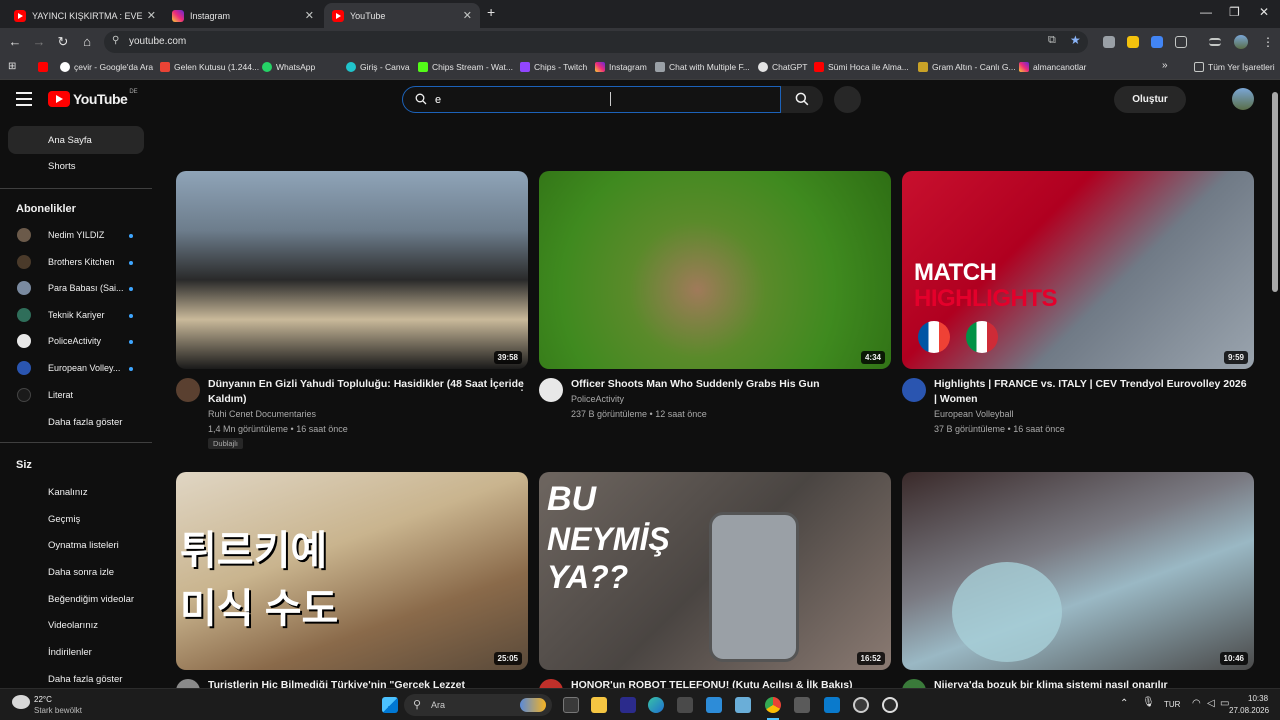  Describe the element at coordinates (1196, 703) in the screenshot. I see `wifi-icon: ◠` at that location.